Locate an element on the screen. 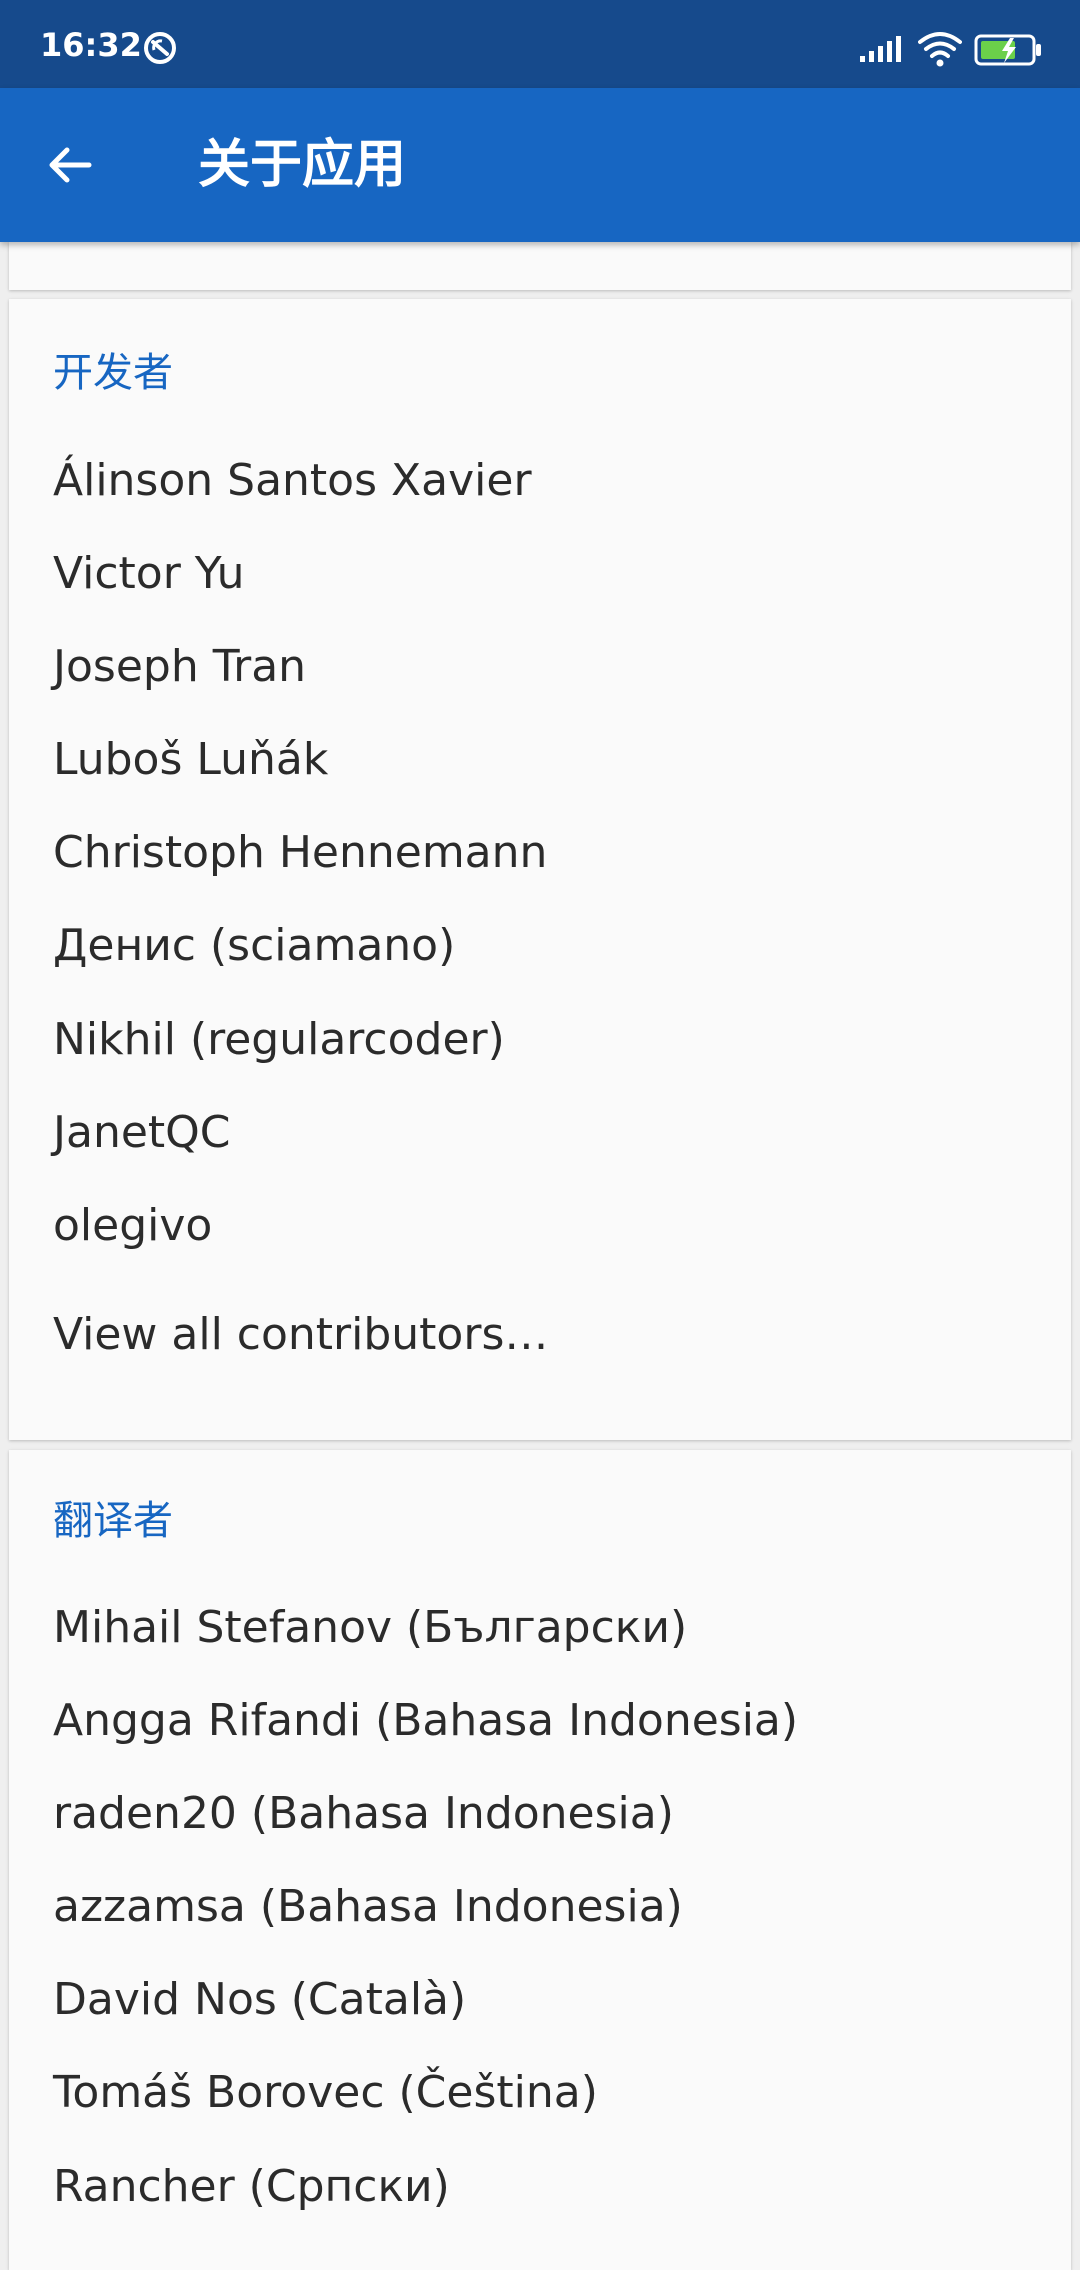 The image size is (1080, 2270). page-title: 关于应用 is located at coordinates (302, 165).